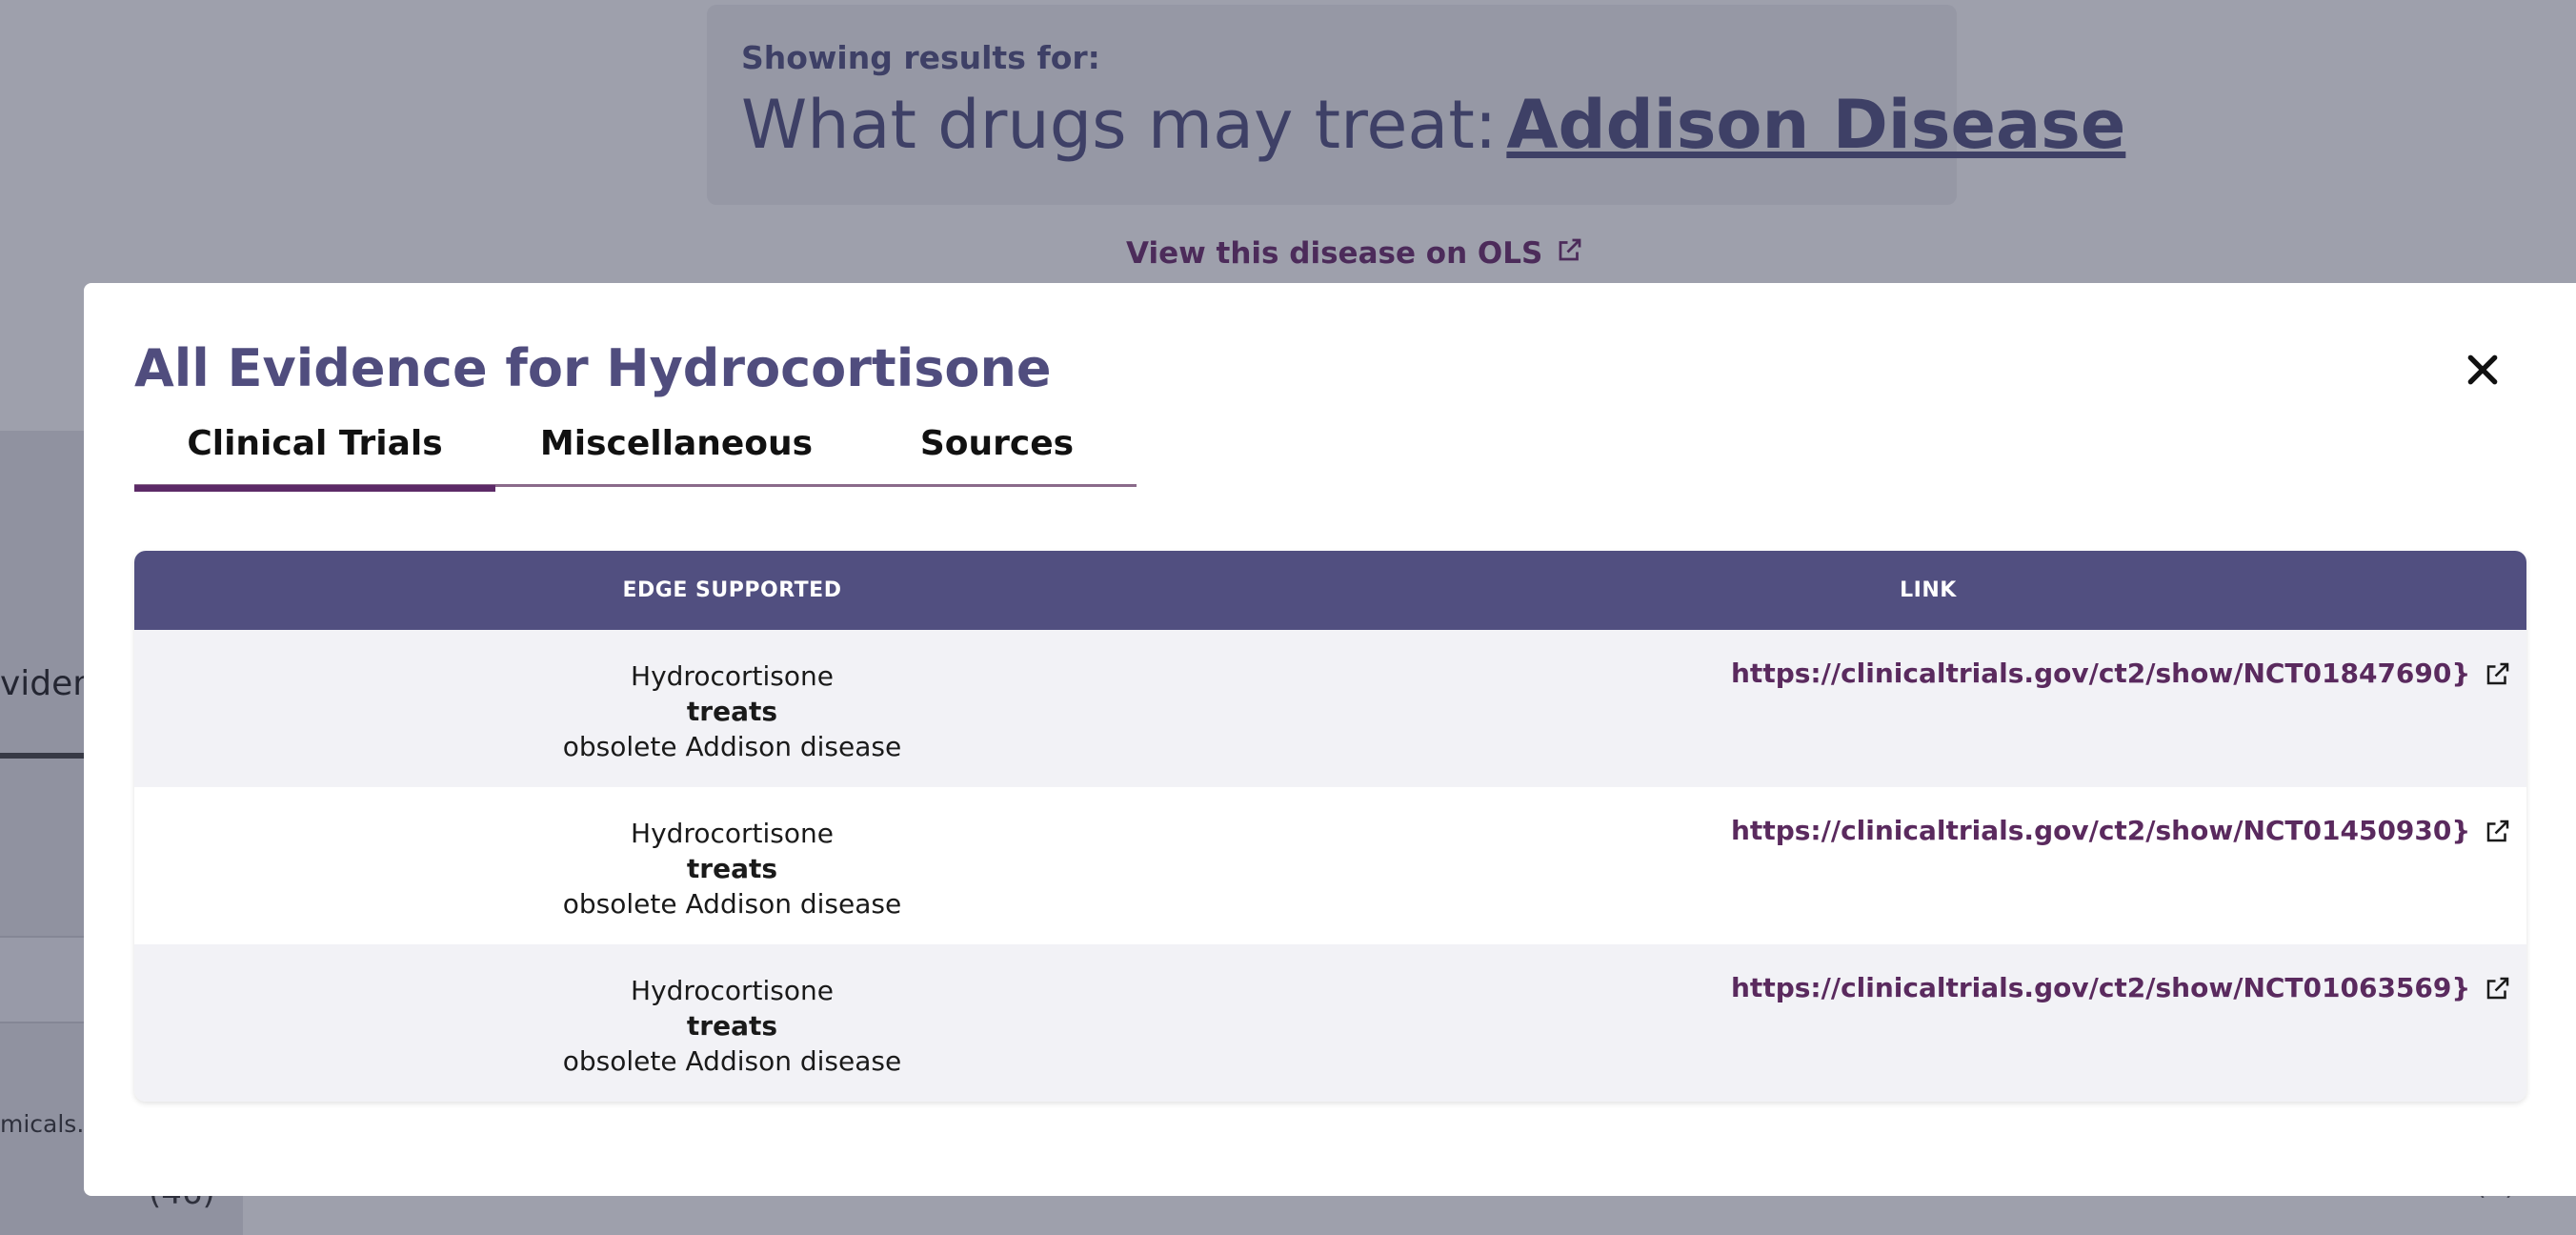  I want to click on table-header: EDGE SUPPORTED LINK, so click(1330, 590).